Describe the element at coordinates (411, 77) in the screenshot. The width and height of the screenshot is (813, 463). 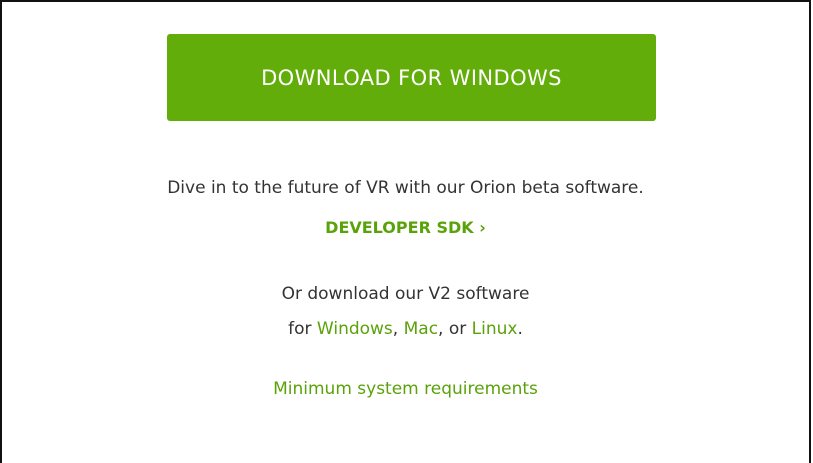
I see `download-for-windows-button: DOWNLOAD FOR WINDOWS` at that location.